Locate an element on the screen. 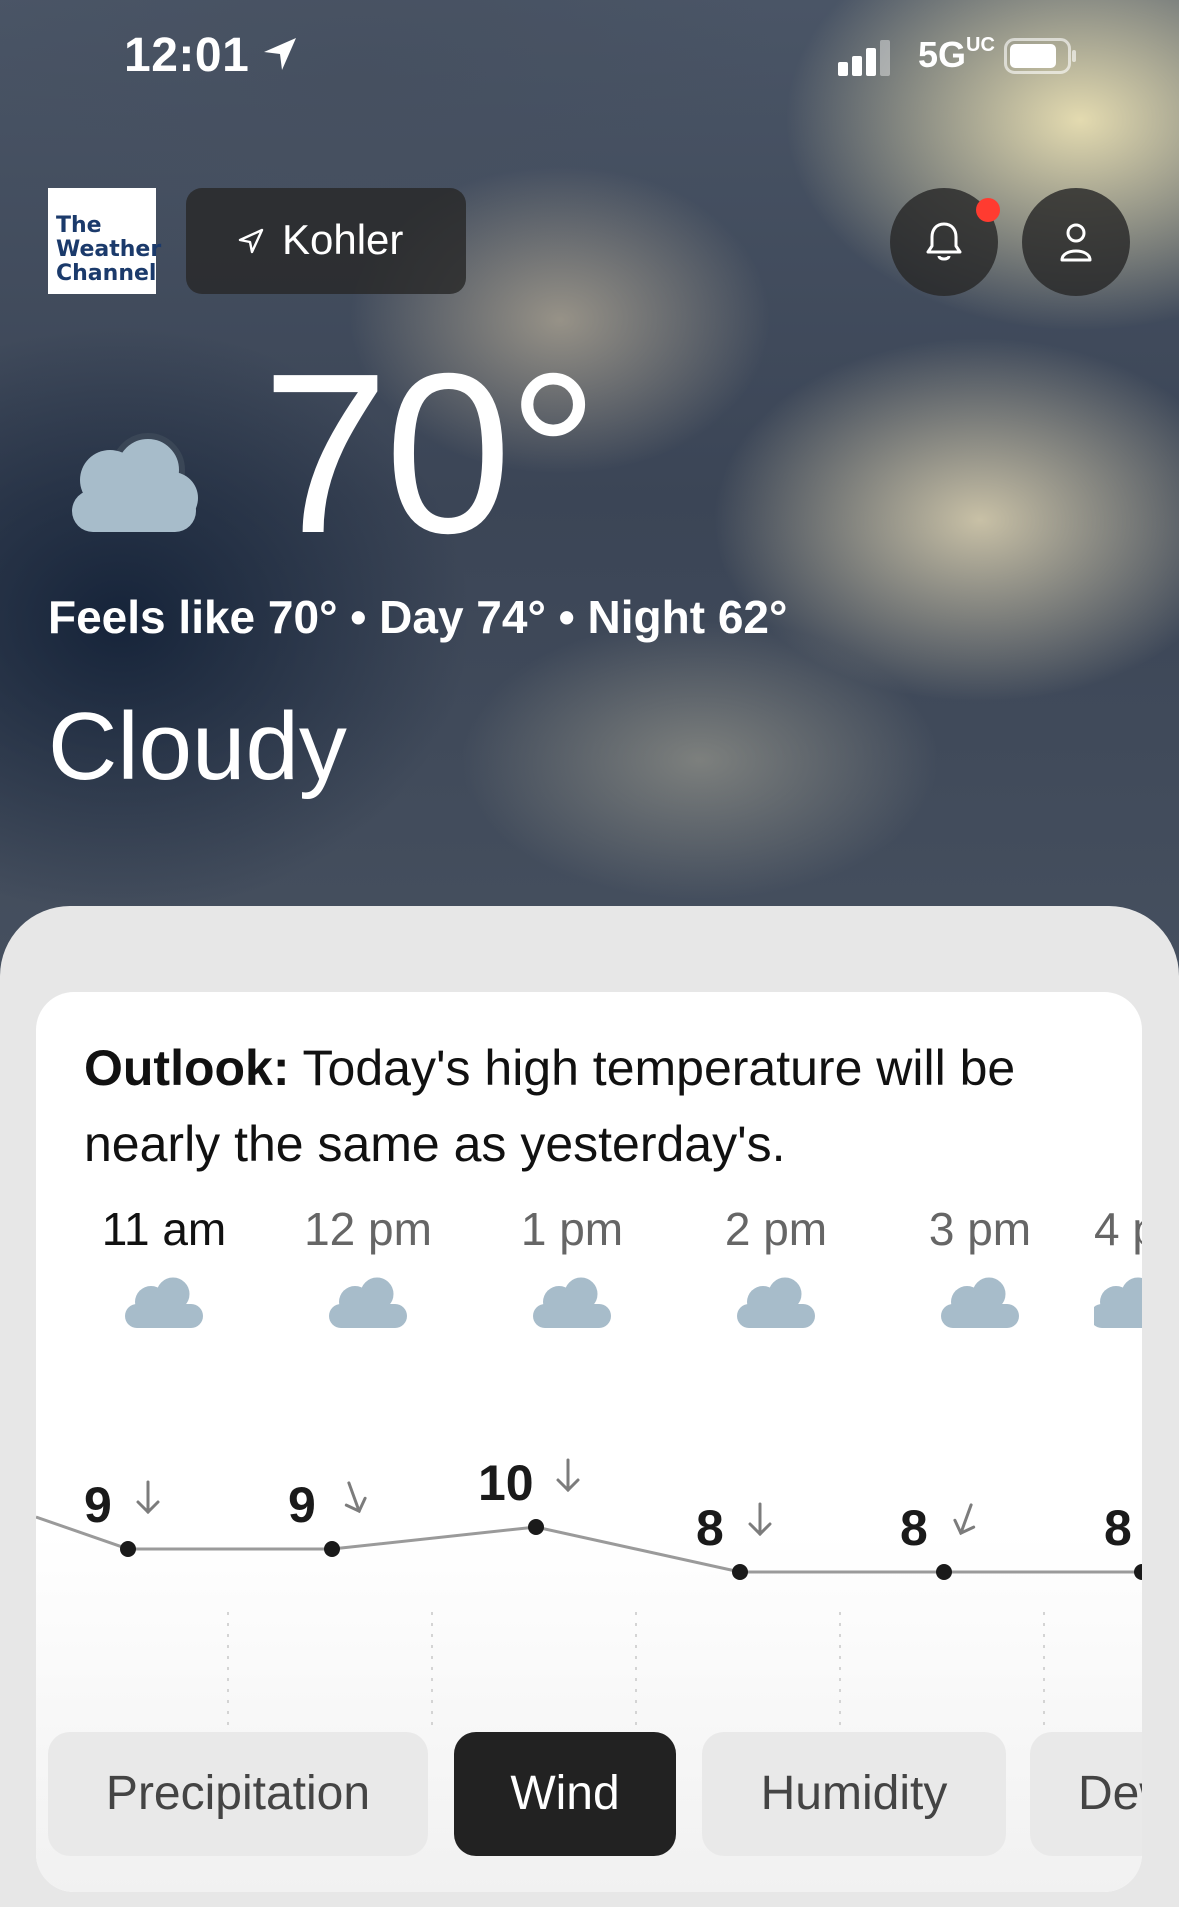  person-icon is located at coordinates (1076, 242).